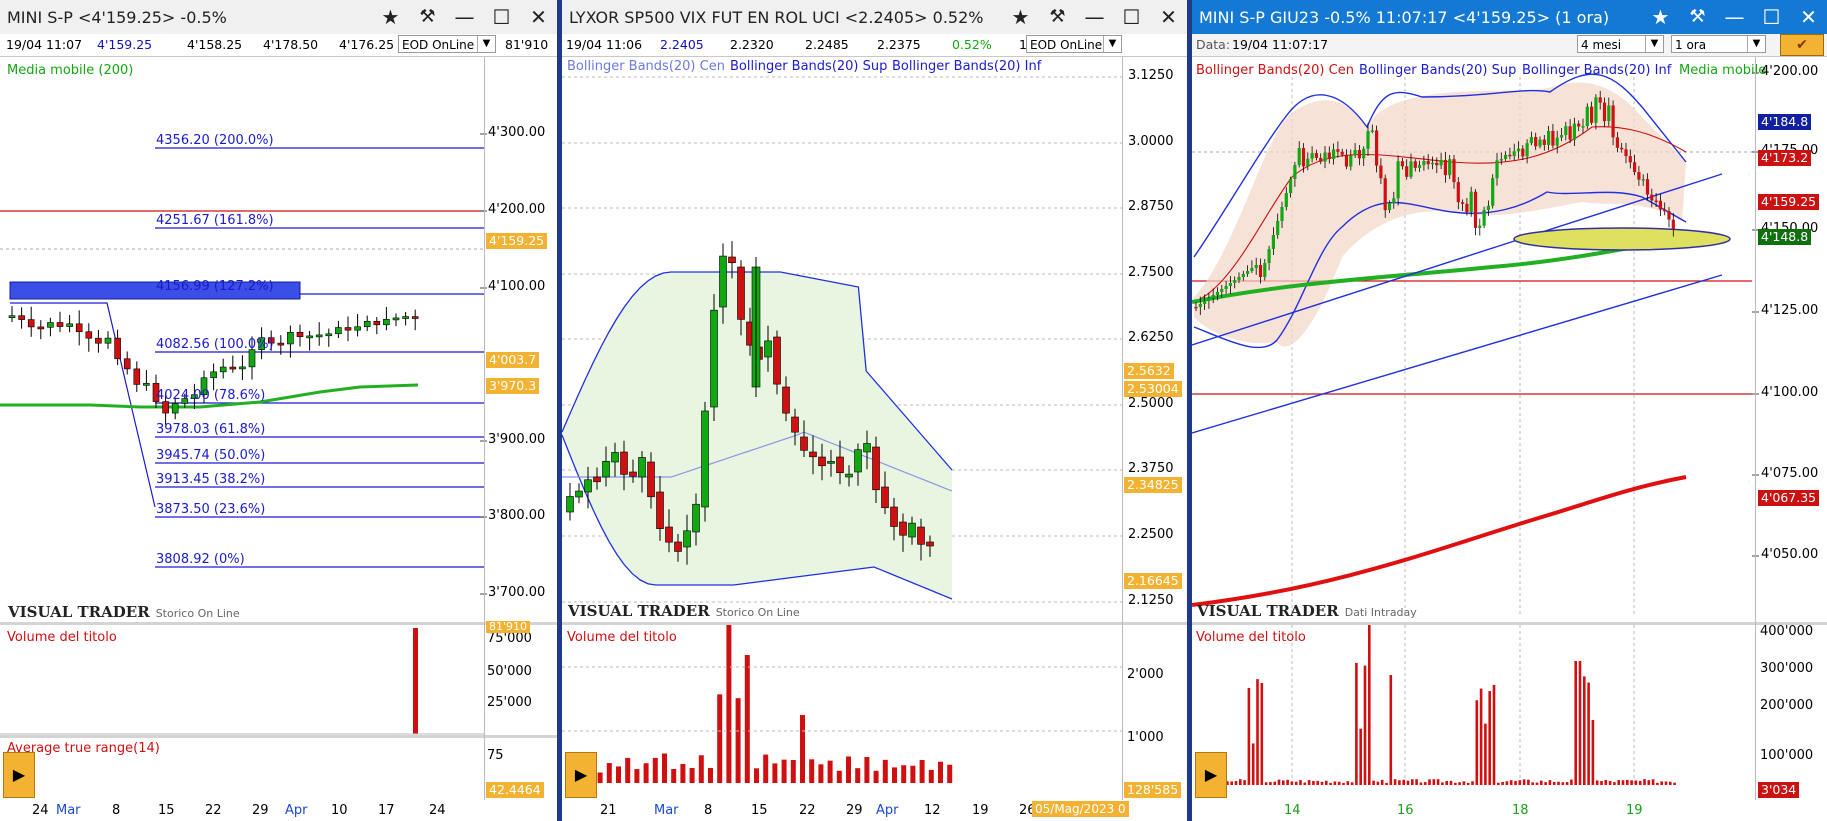 The image size is (1827, 821). I want to click on chevron-down-icon: ✔, so click(1802, 45).